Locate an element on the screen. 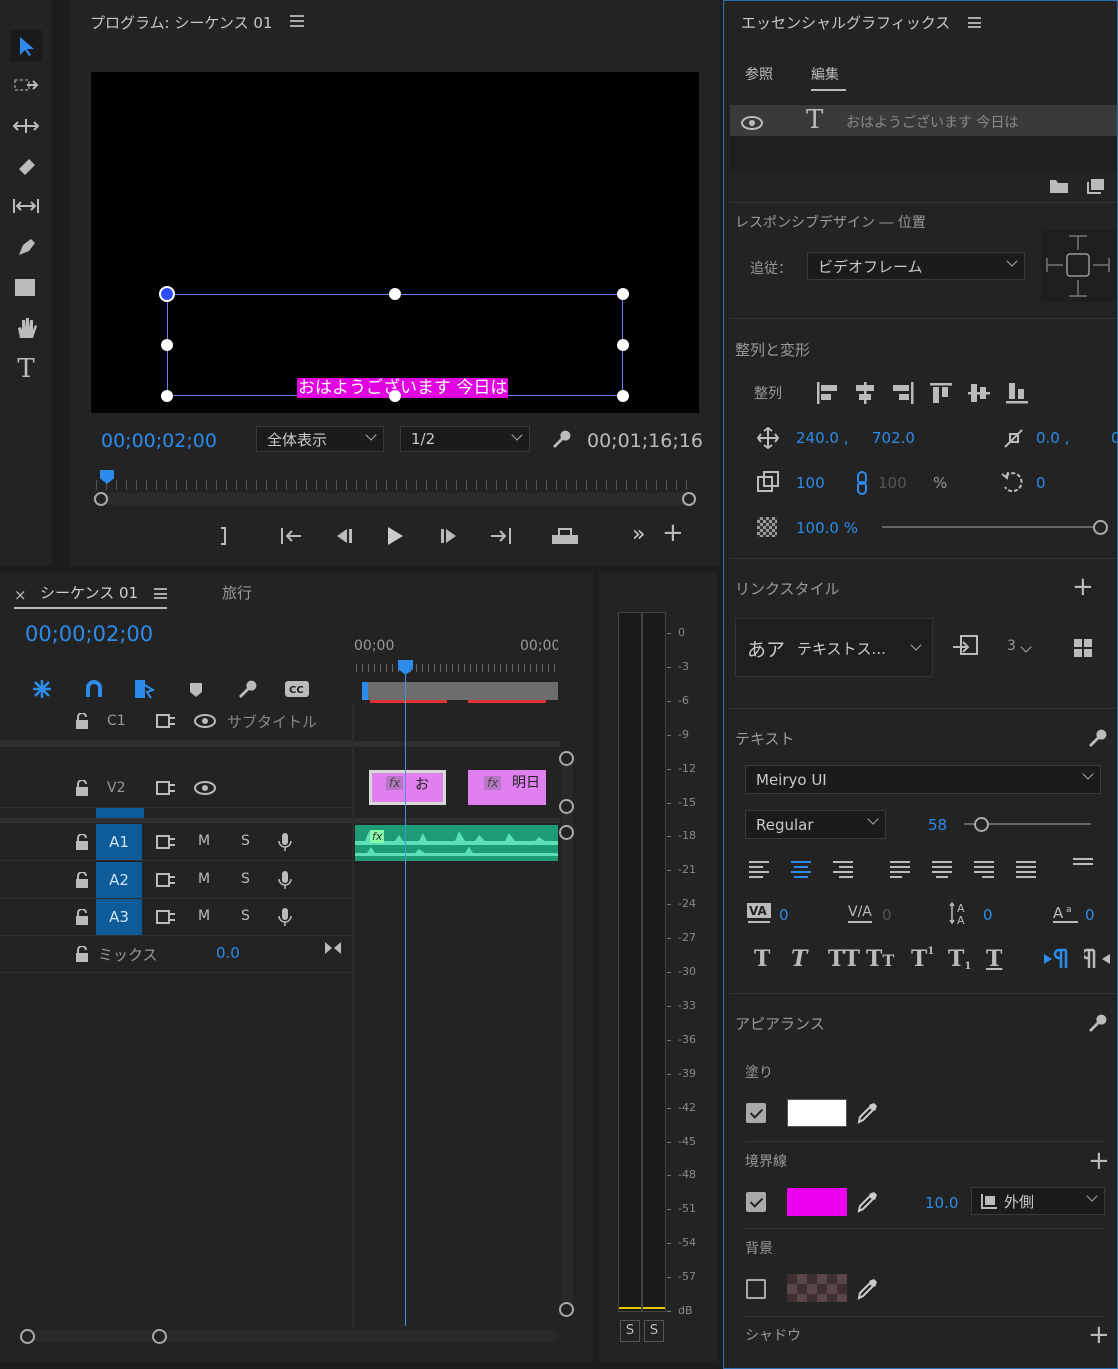 The height and width of the screenshot is (1369, 1118). work-area-bar is located at coordinates (461, 691).